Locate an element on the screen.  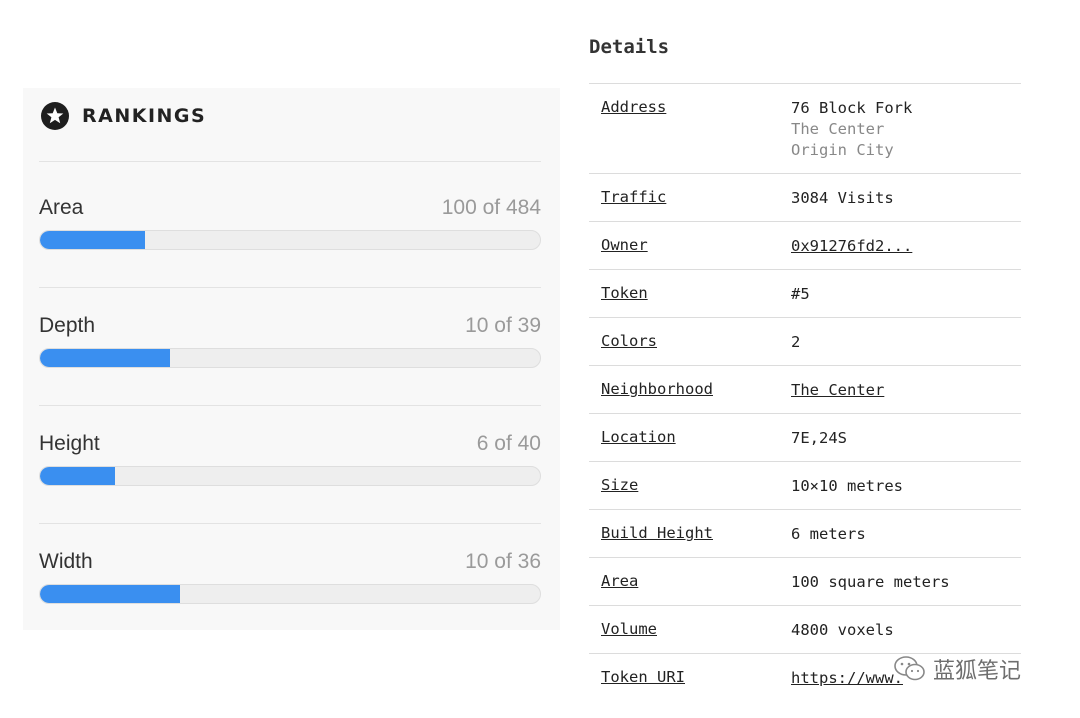
ranking-row-width: Width 10 of 36 is located at coordinates (290, 580).